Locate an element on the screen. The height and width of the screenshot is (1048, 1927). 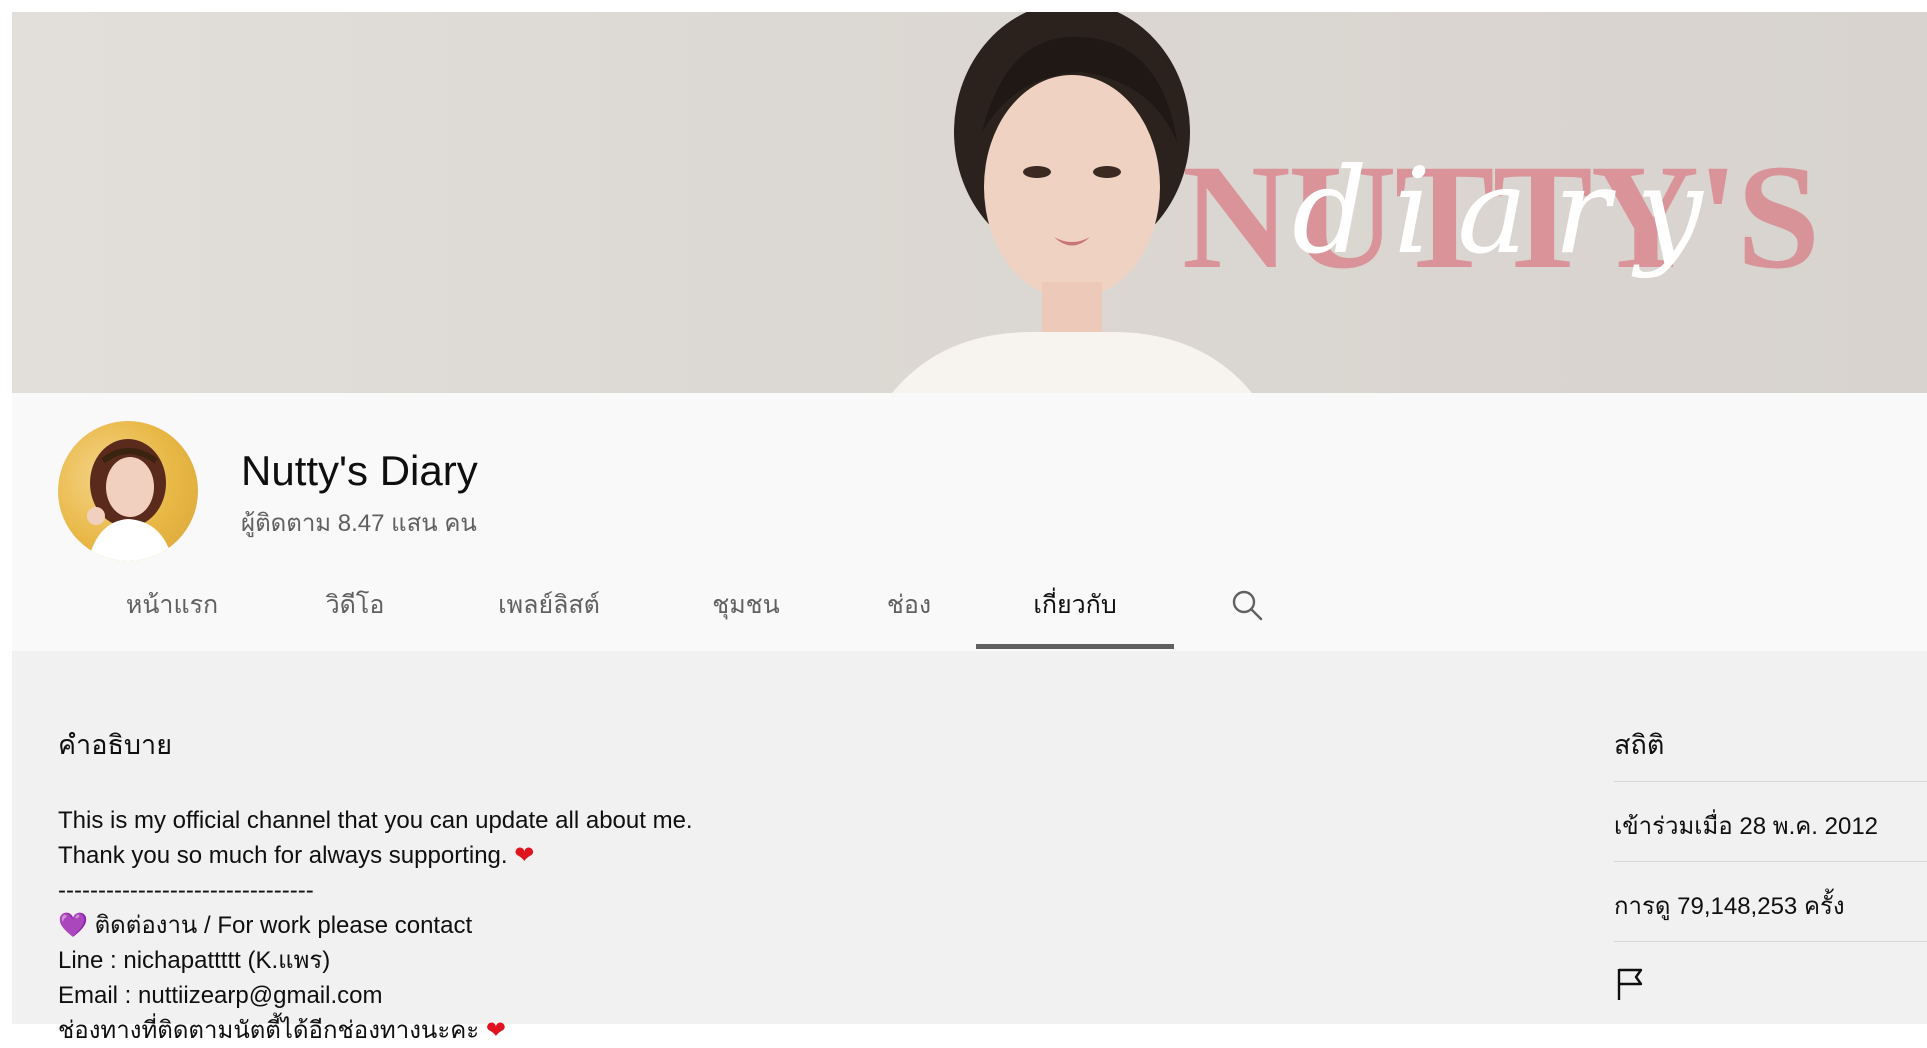
purple-heart-emoji: 💜 is located at coordinates (73, 925).